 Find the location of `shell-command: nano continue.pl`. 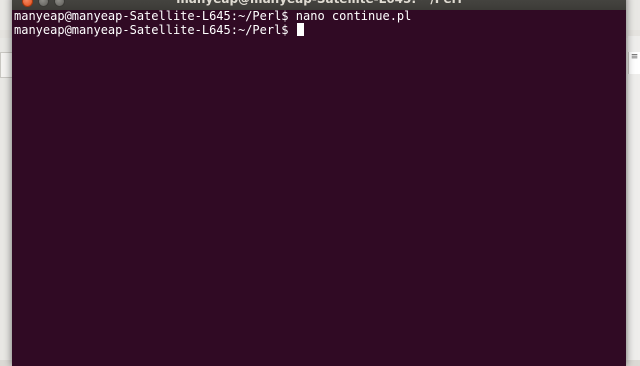

shell-command: nano continue.pl is located at coordinates (350, 16).